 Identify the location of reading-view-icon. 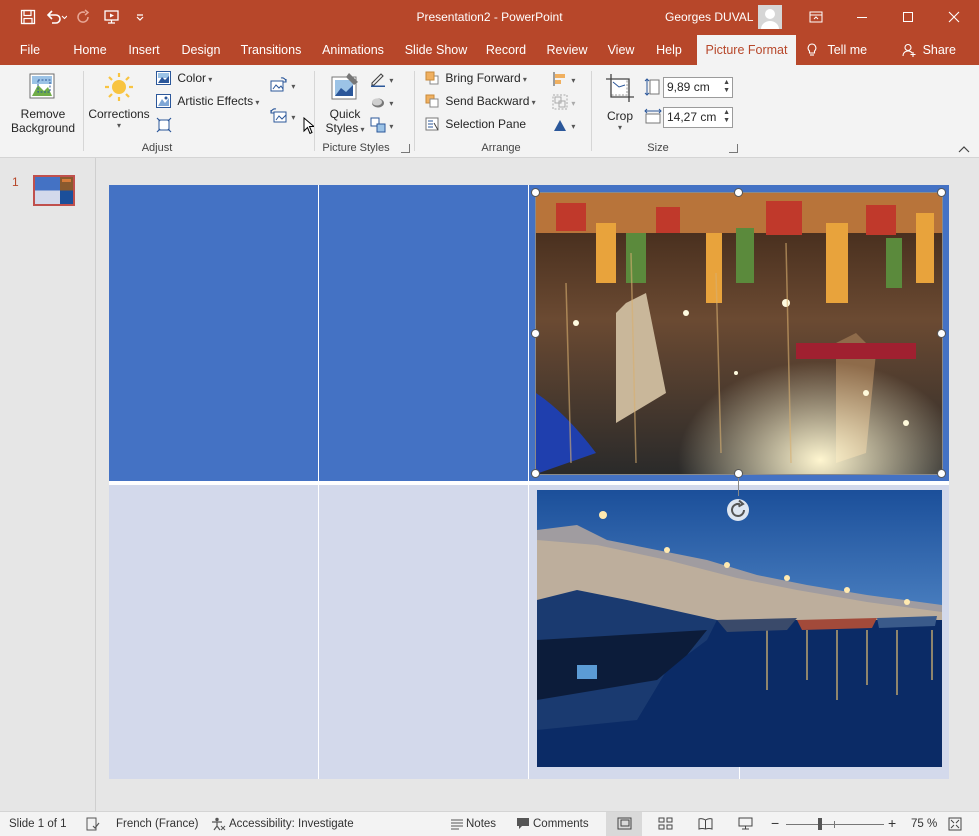
(705, 823).